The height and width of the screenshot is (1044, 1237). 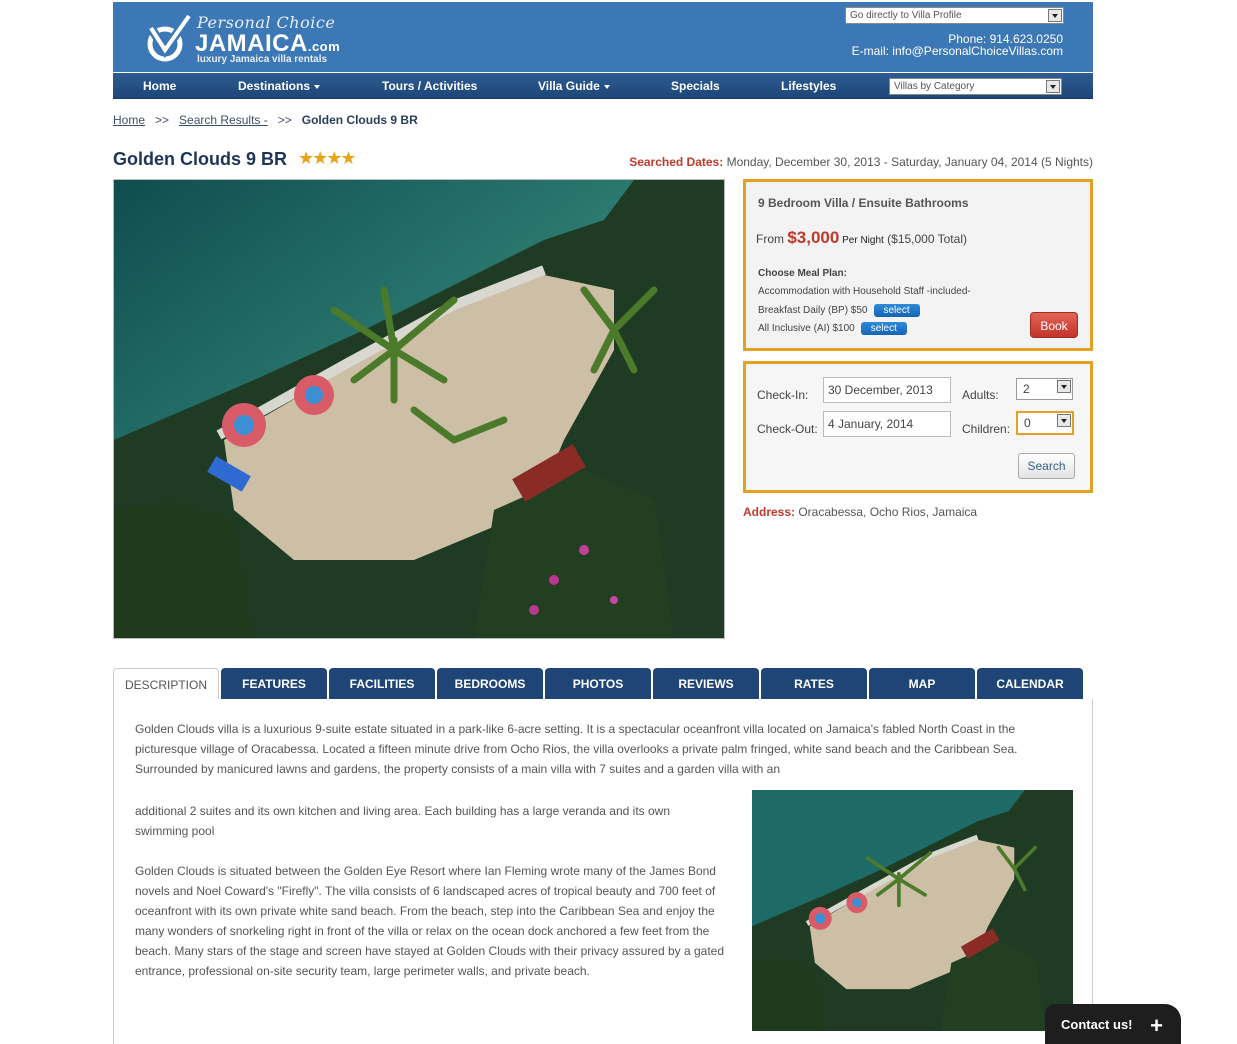 What do you see at coordinates (382, 684) in the screenshot?
I see `tab-facilities: FACILITIES` at bounding box center [382, 684].